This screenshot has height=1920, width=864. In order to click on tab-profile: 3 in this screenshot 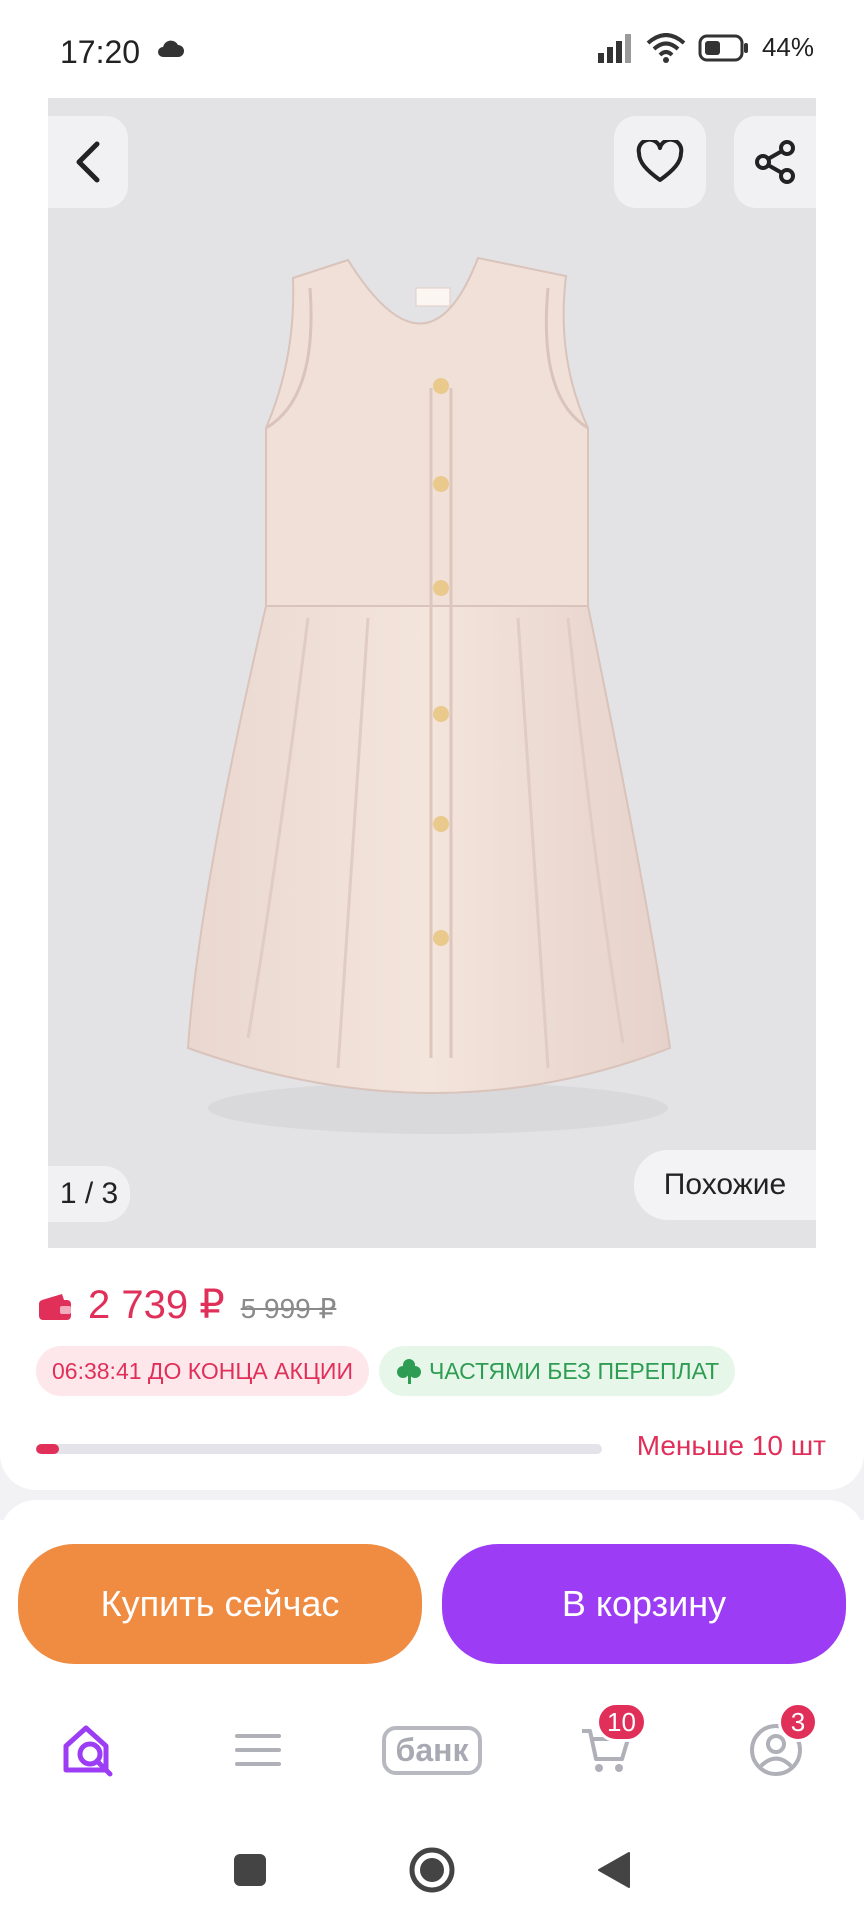, I will do `click(776, 1746)`.